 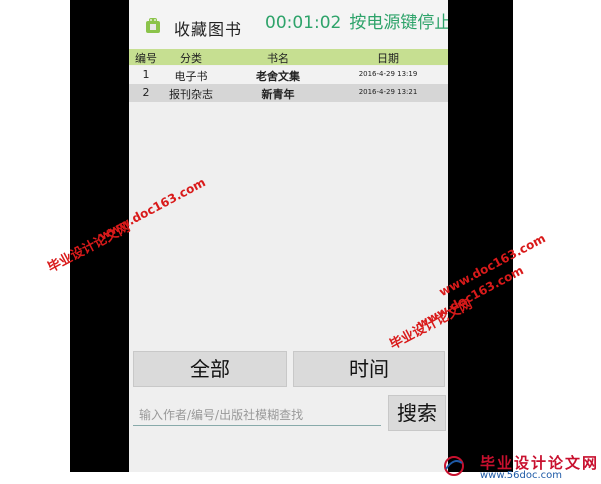 I want to click on table-header: 编号 分类 书名 日期, so click(x=288, y=57).